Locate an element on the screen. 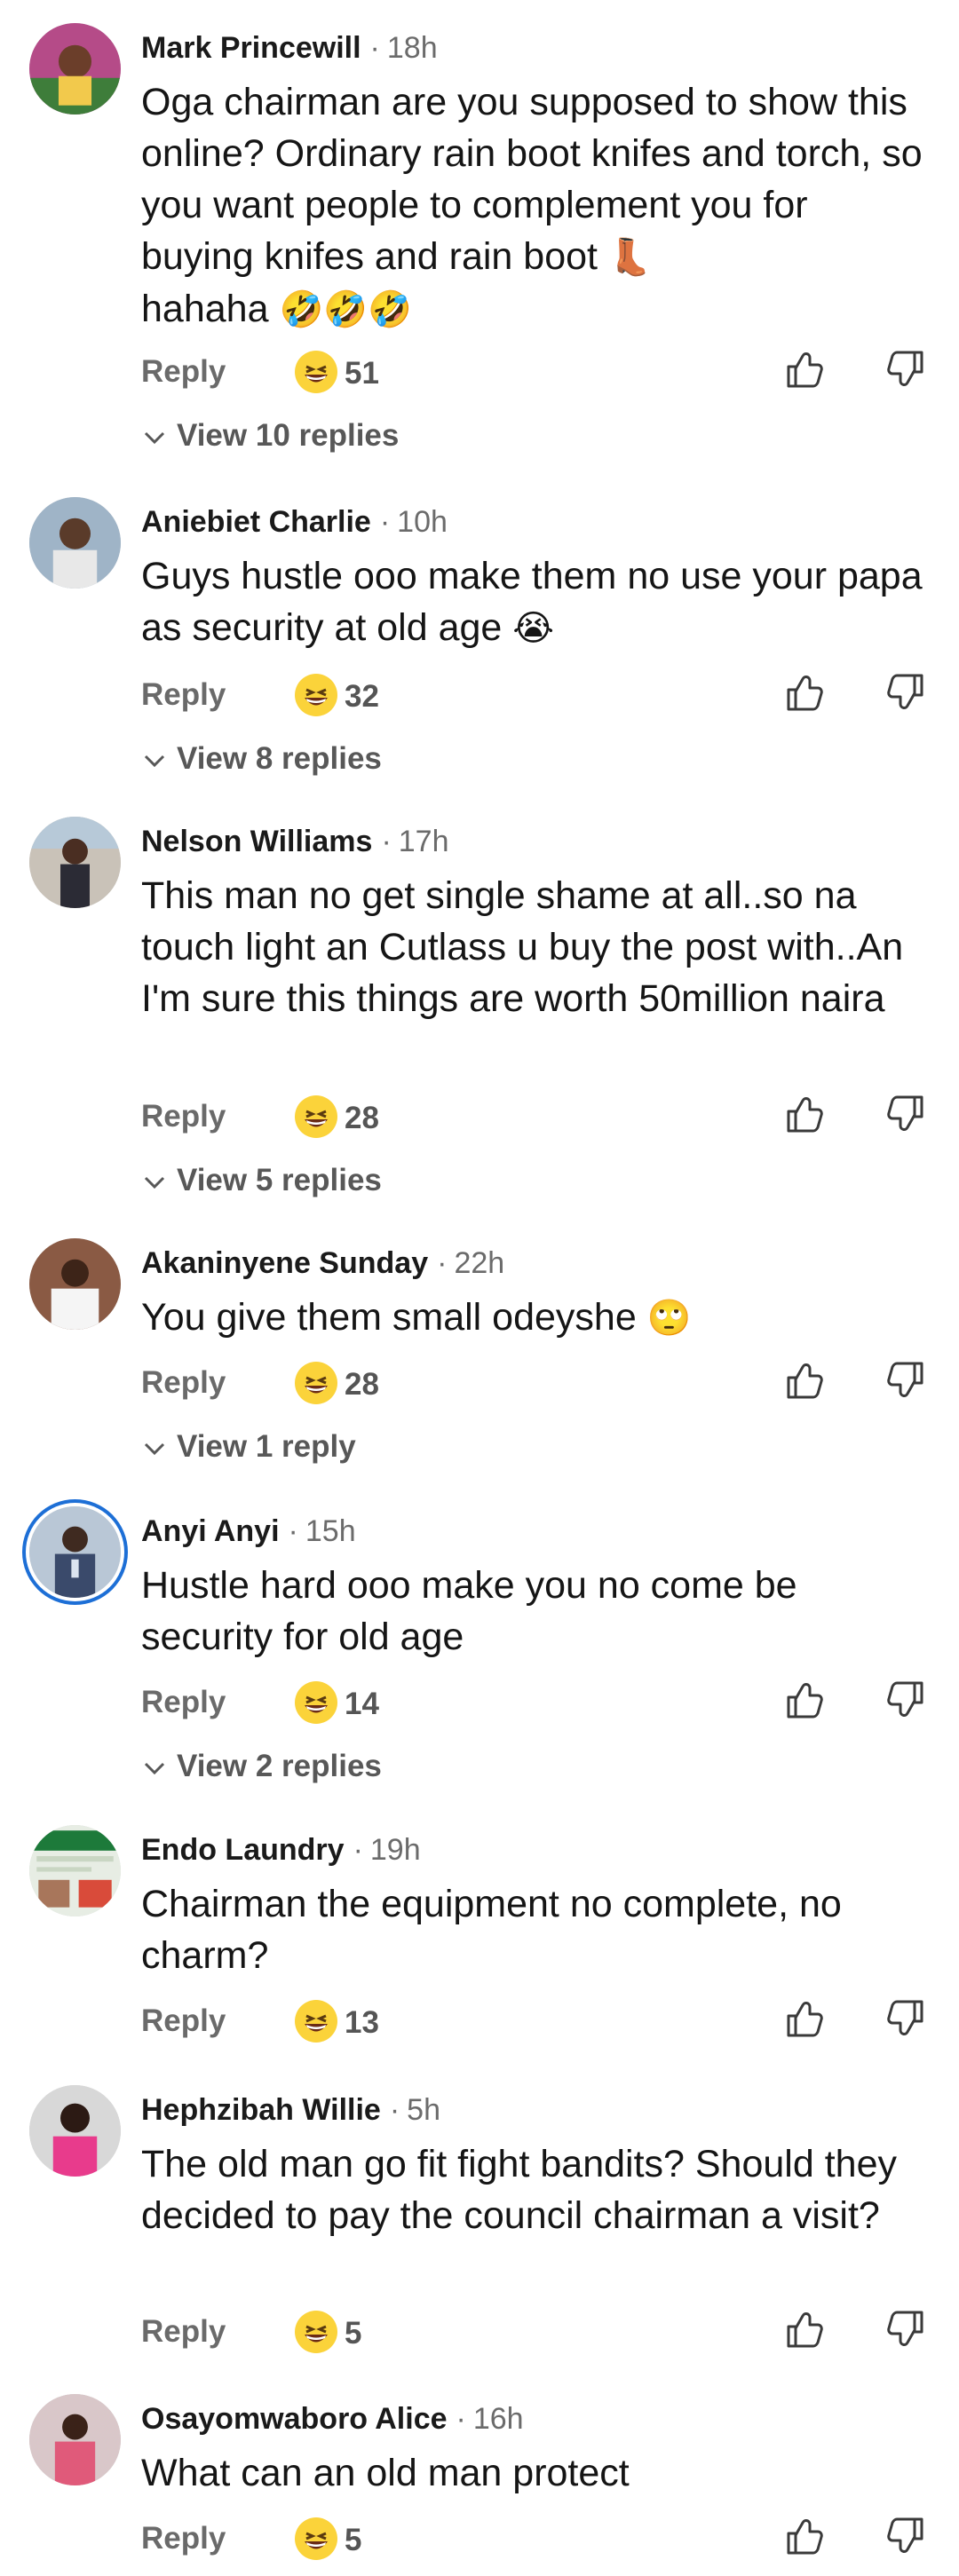  author-name: Anyi Anyi is located at coordinates (210, 1531).